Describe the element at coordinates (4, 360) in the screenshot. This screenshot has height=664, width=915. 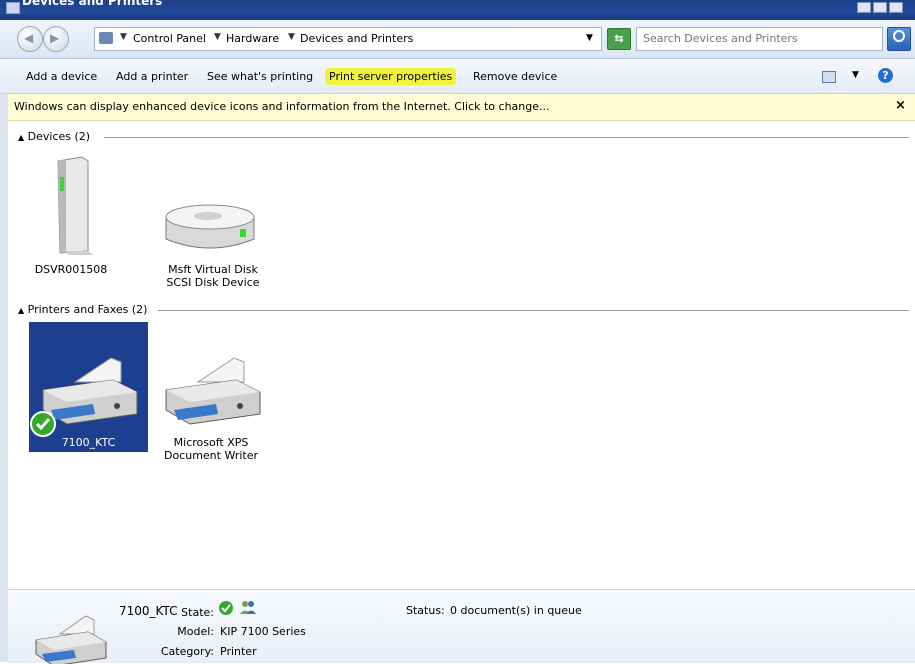
I see `window-frame-left` at that location.